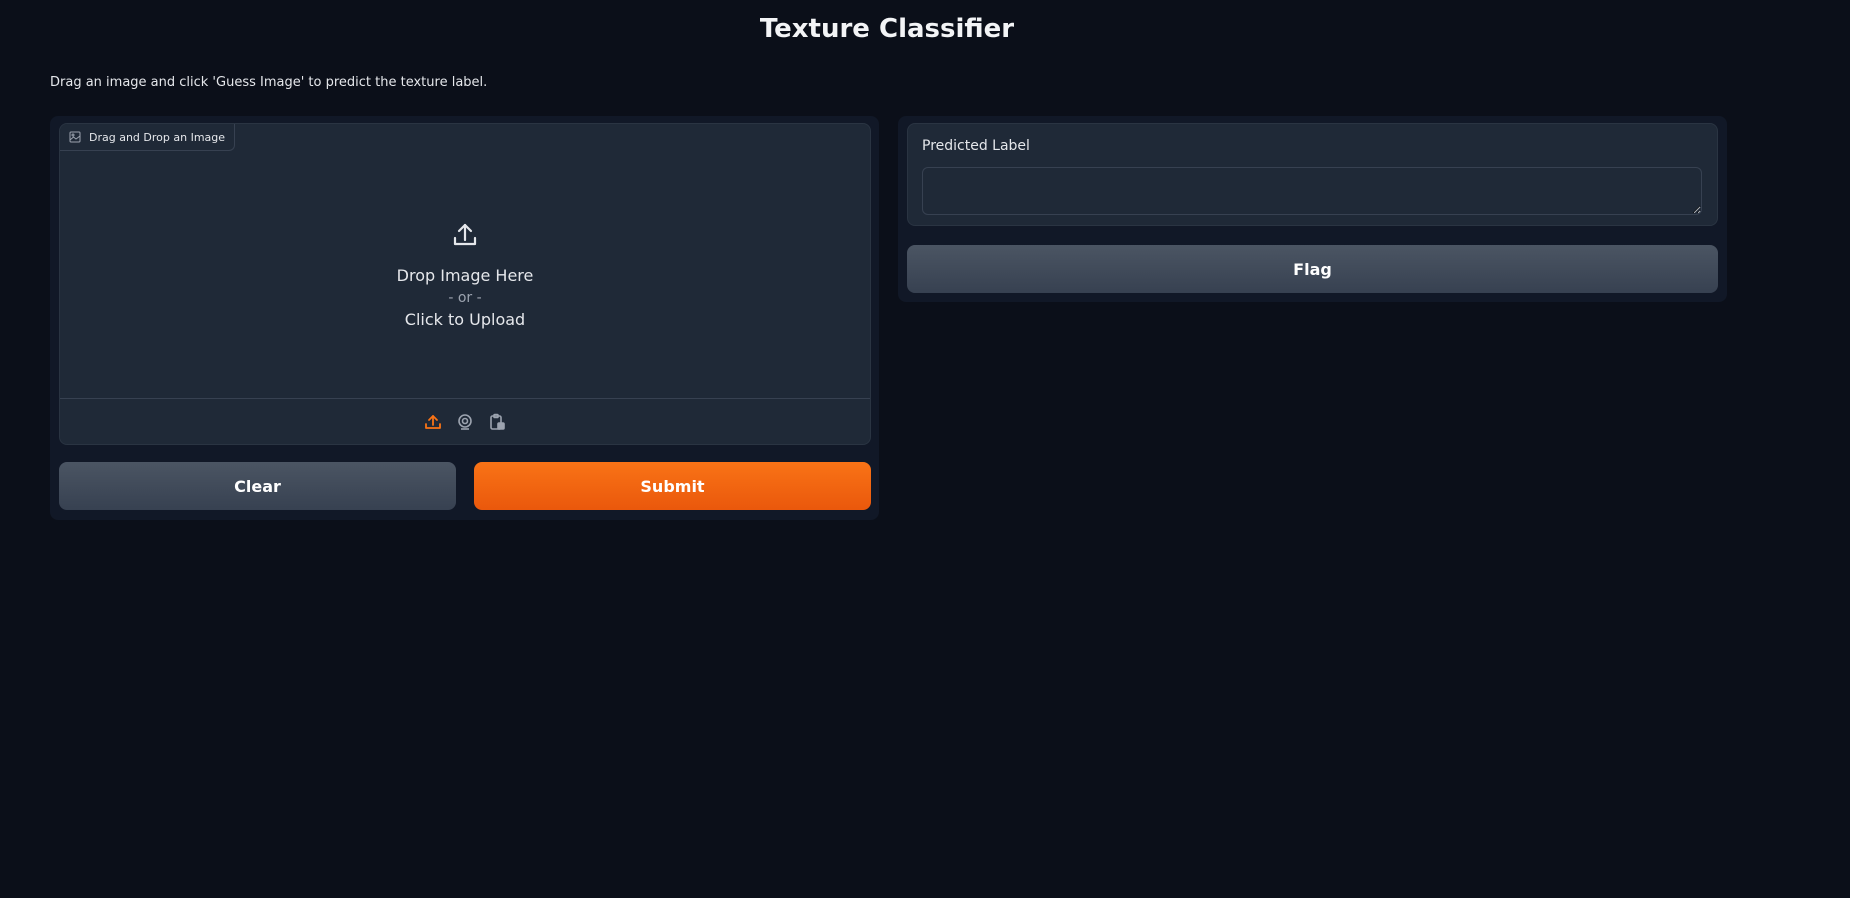 The image size is (1850, 898). Describe the element at coordinates (75, 137) in the screenshot. I see `image-icon` at that location.